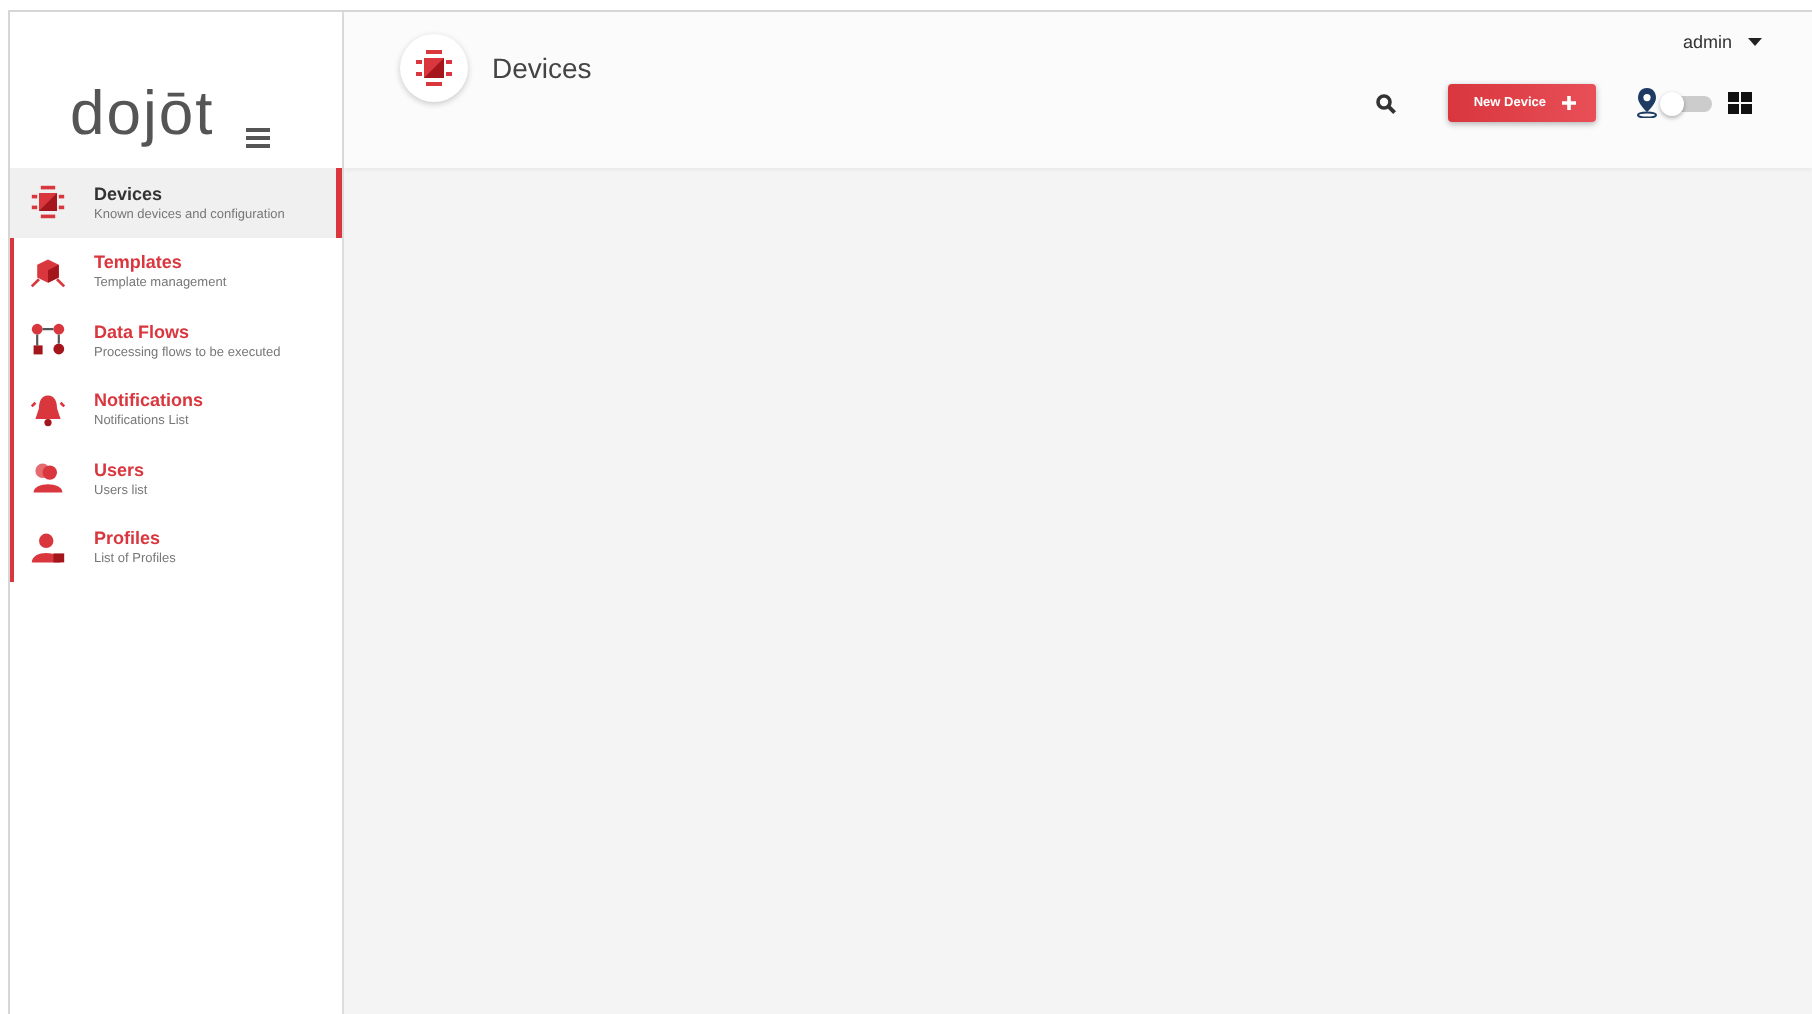  What do you see at coordinates (1569, 103) in the screenshot?
I see `plus-icon` at bounding box center [1569, 103].